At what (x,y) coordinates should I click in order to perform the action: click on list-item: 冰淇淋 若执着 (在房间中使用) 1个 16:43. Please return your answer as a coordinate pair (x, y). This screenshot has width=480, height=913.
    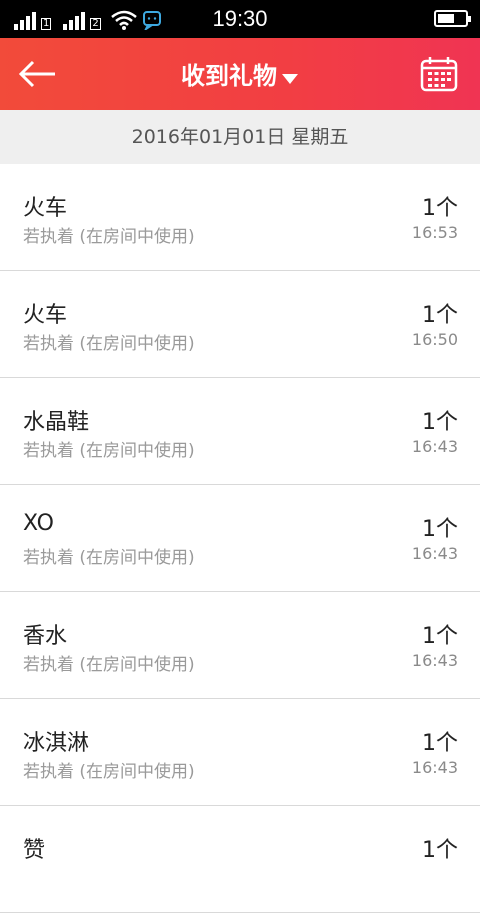
    Looking at the image, I should click on (240, 752).